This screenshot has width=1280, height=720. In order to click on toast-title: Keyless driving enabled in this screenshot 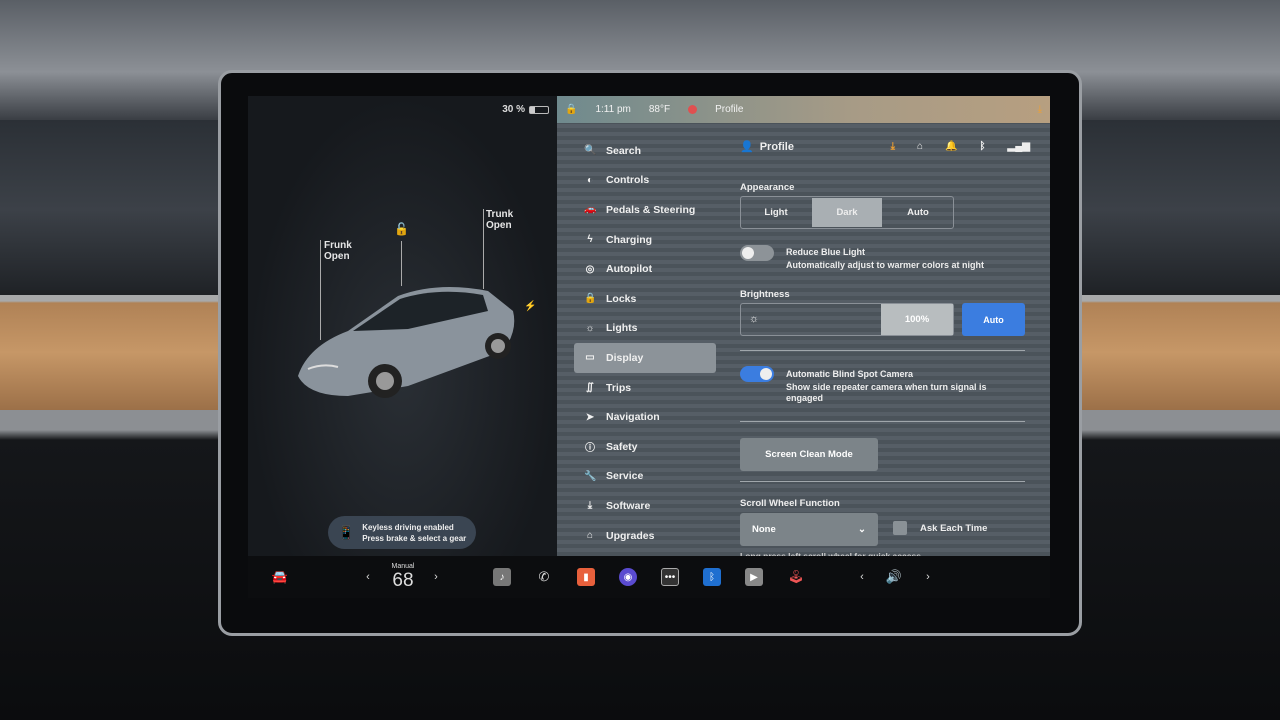, I will do `click(408, 527)`.